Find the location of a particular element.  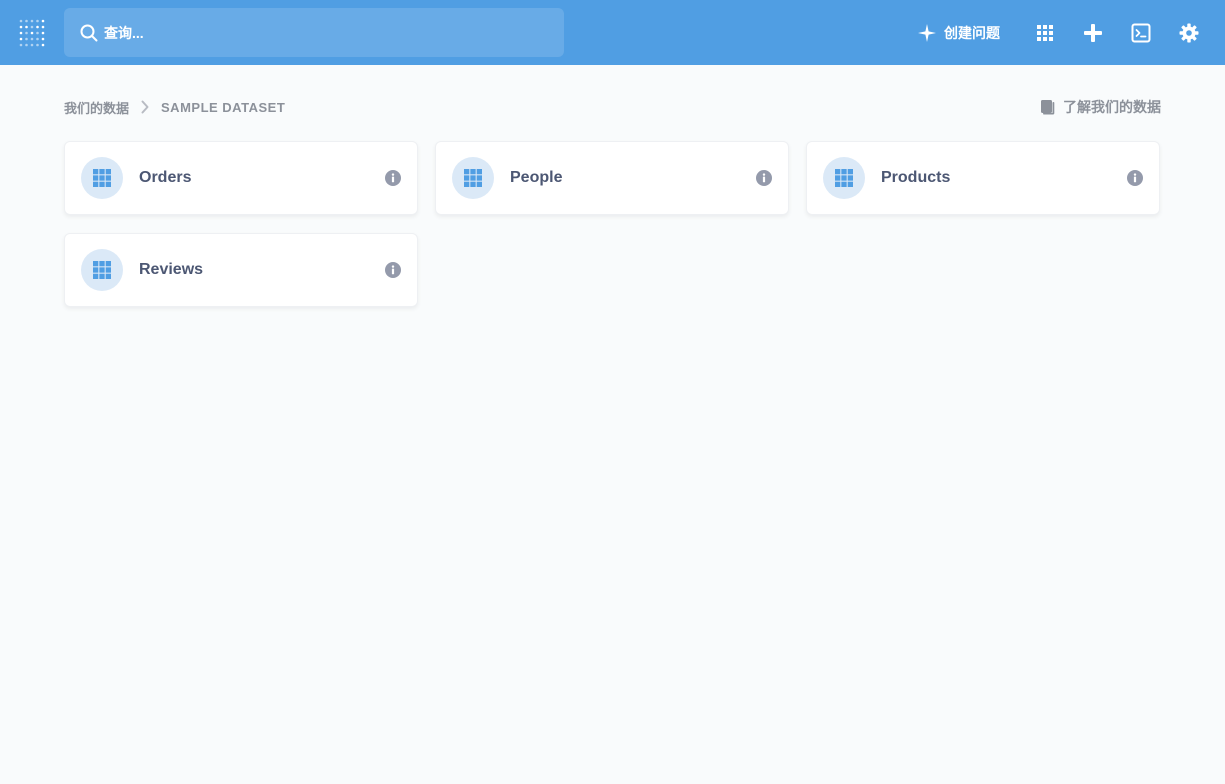

table-name: Reviews is located at coordinates (171, 269).